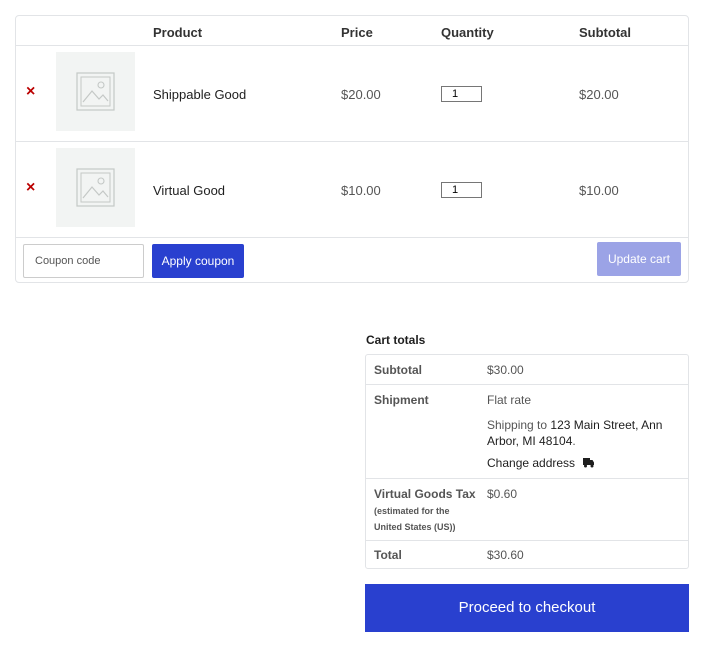 This screenshot has height=671, width=704. I want to click on header-quantity: Quantity, so click(467, 32).